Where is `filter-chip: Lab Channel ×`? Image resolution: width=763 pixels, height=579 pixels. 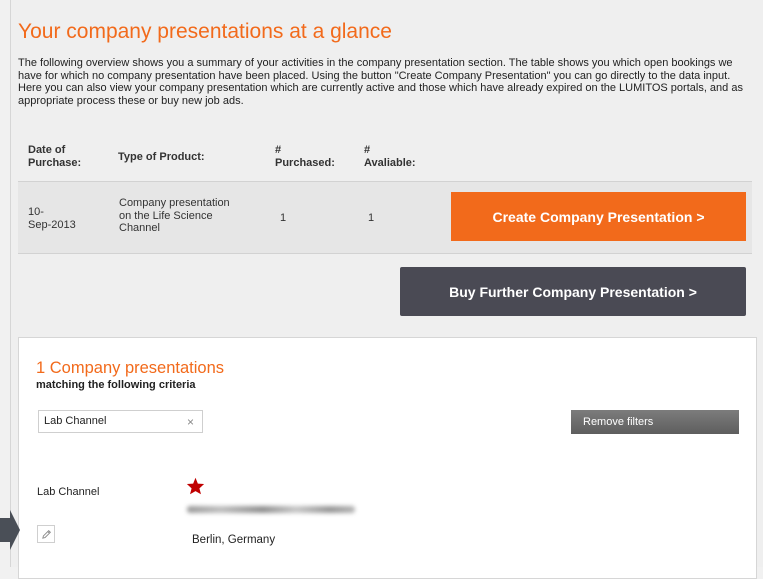 filter-chip: Lab Channel × is located at coordinates (120, 421).